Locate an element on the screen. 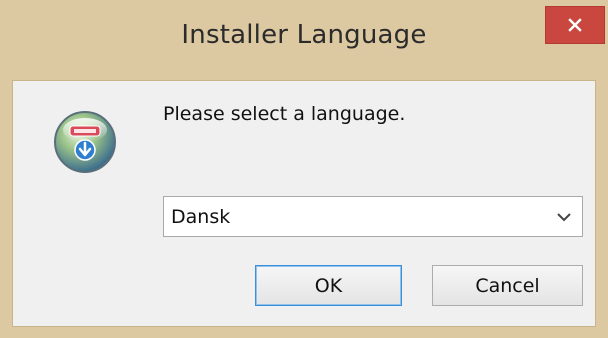 The image size is (608, 338). language-select-value: Dansk is located at coordinates (201, 217).